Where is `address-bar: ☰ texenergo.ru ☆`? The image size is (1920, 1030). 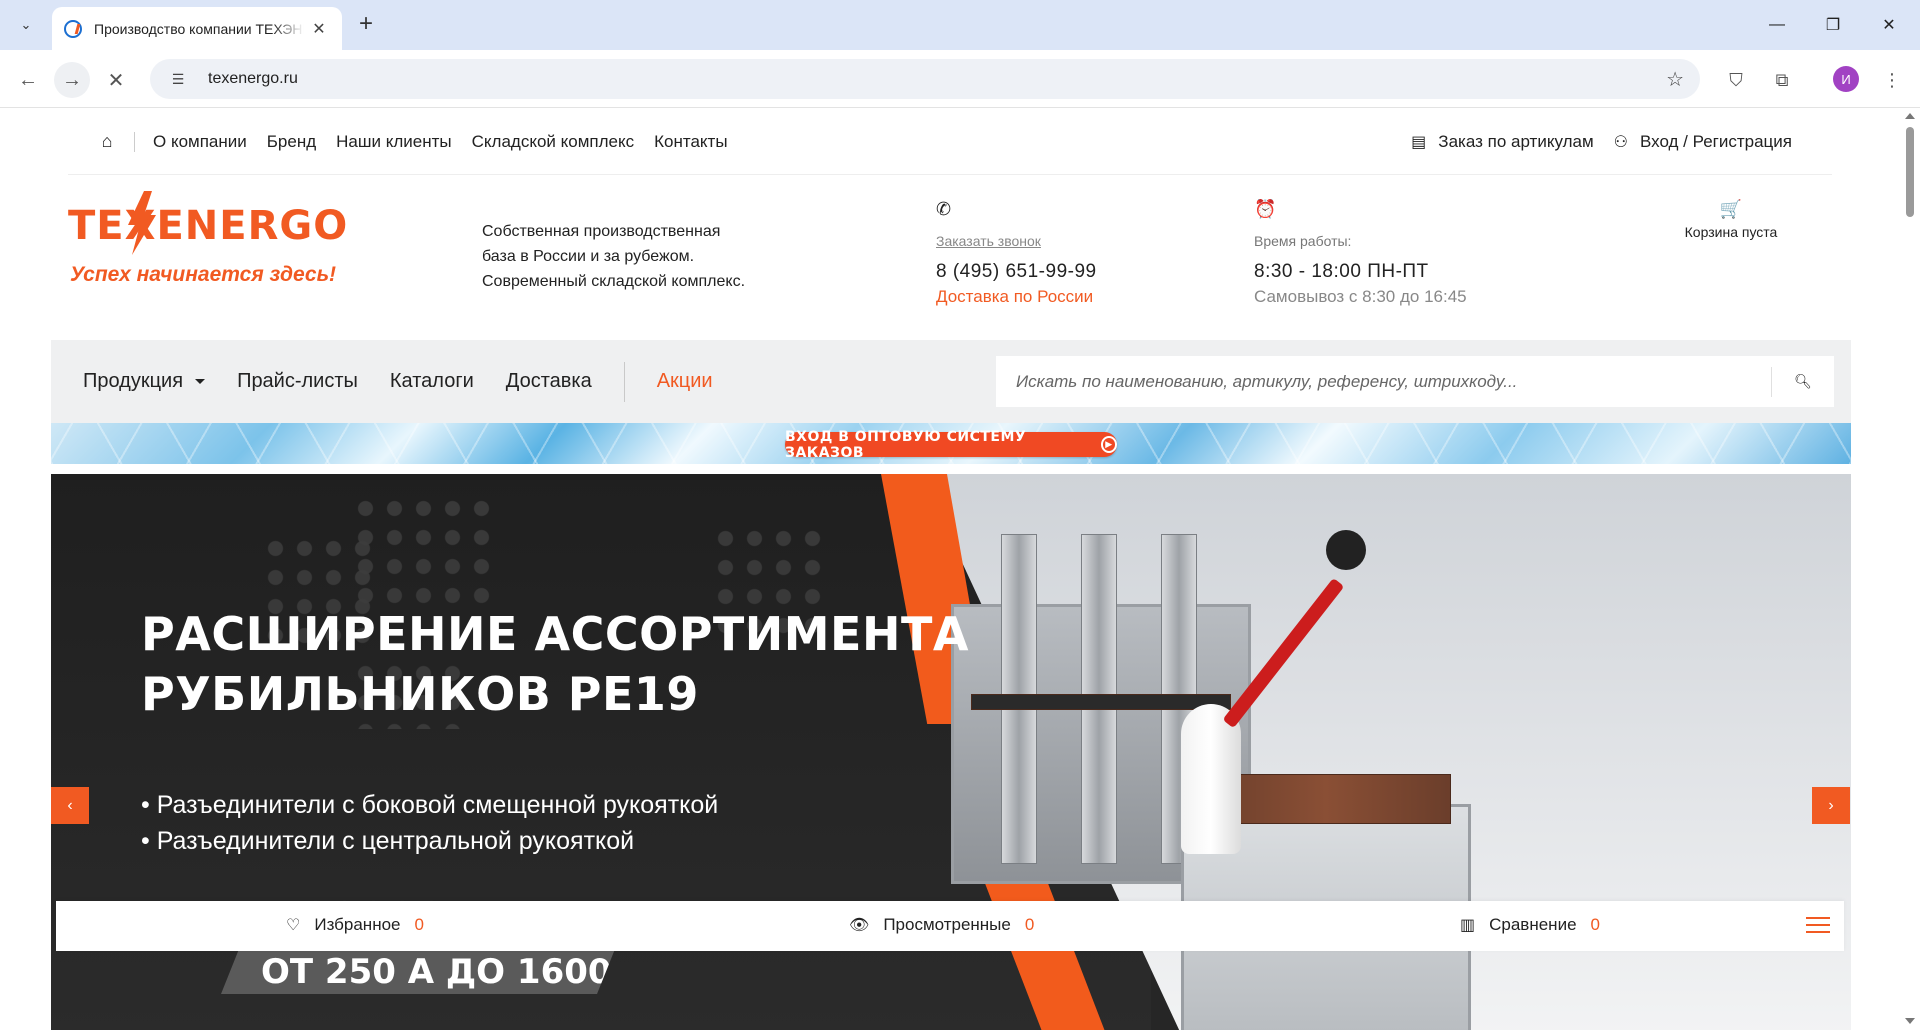
address-bar: ☰ texenergo.ru ☆ is located at coordinates (925, 79).